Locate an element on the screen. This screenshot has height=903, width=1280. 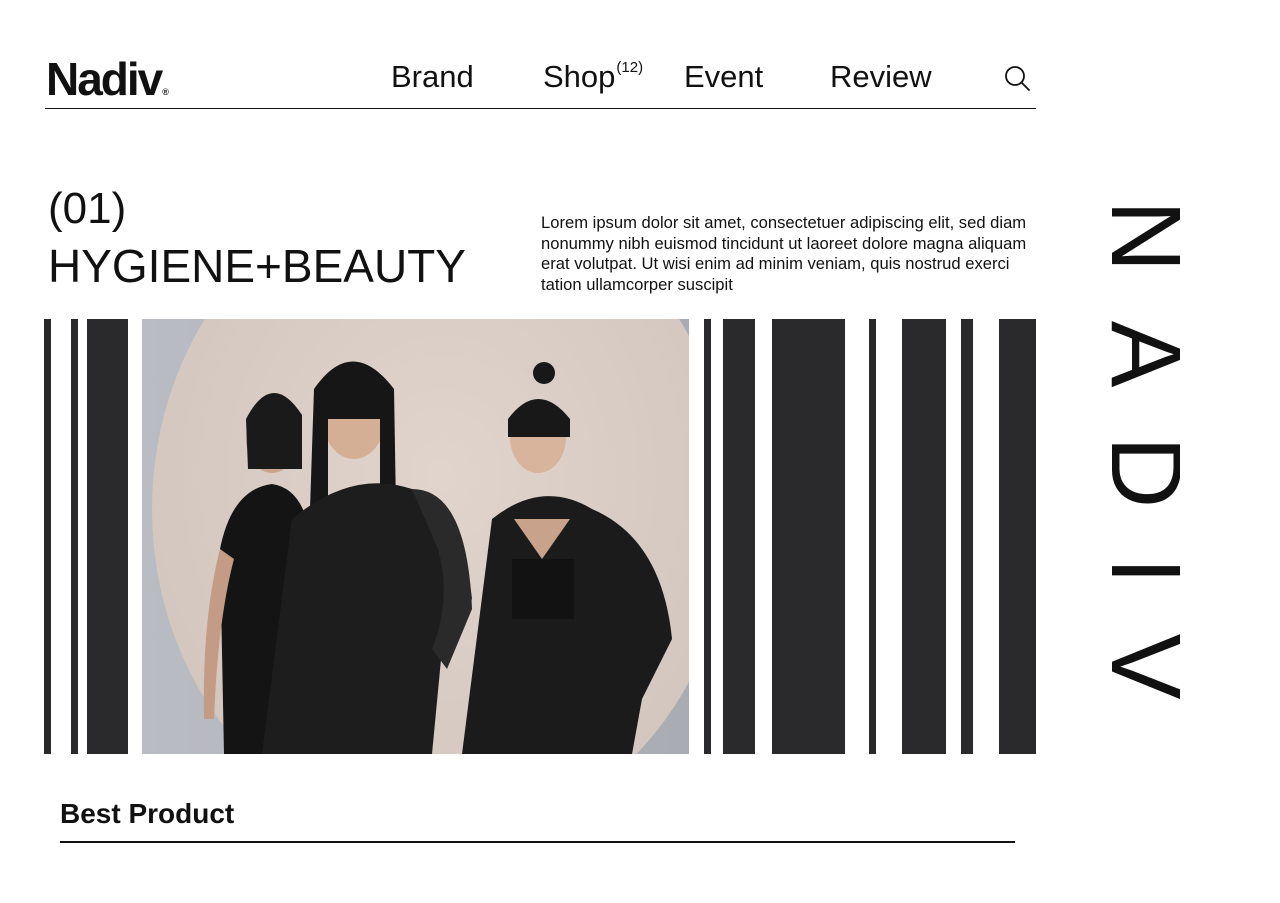
nav-item-event: Event is located at coordinates (724, 76).